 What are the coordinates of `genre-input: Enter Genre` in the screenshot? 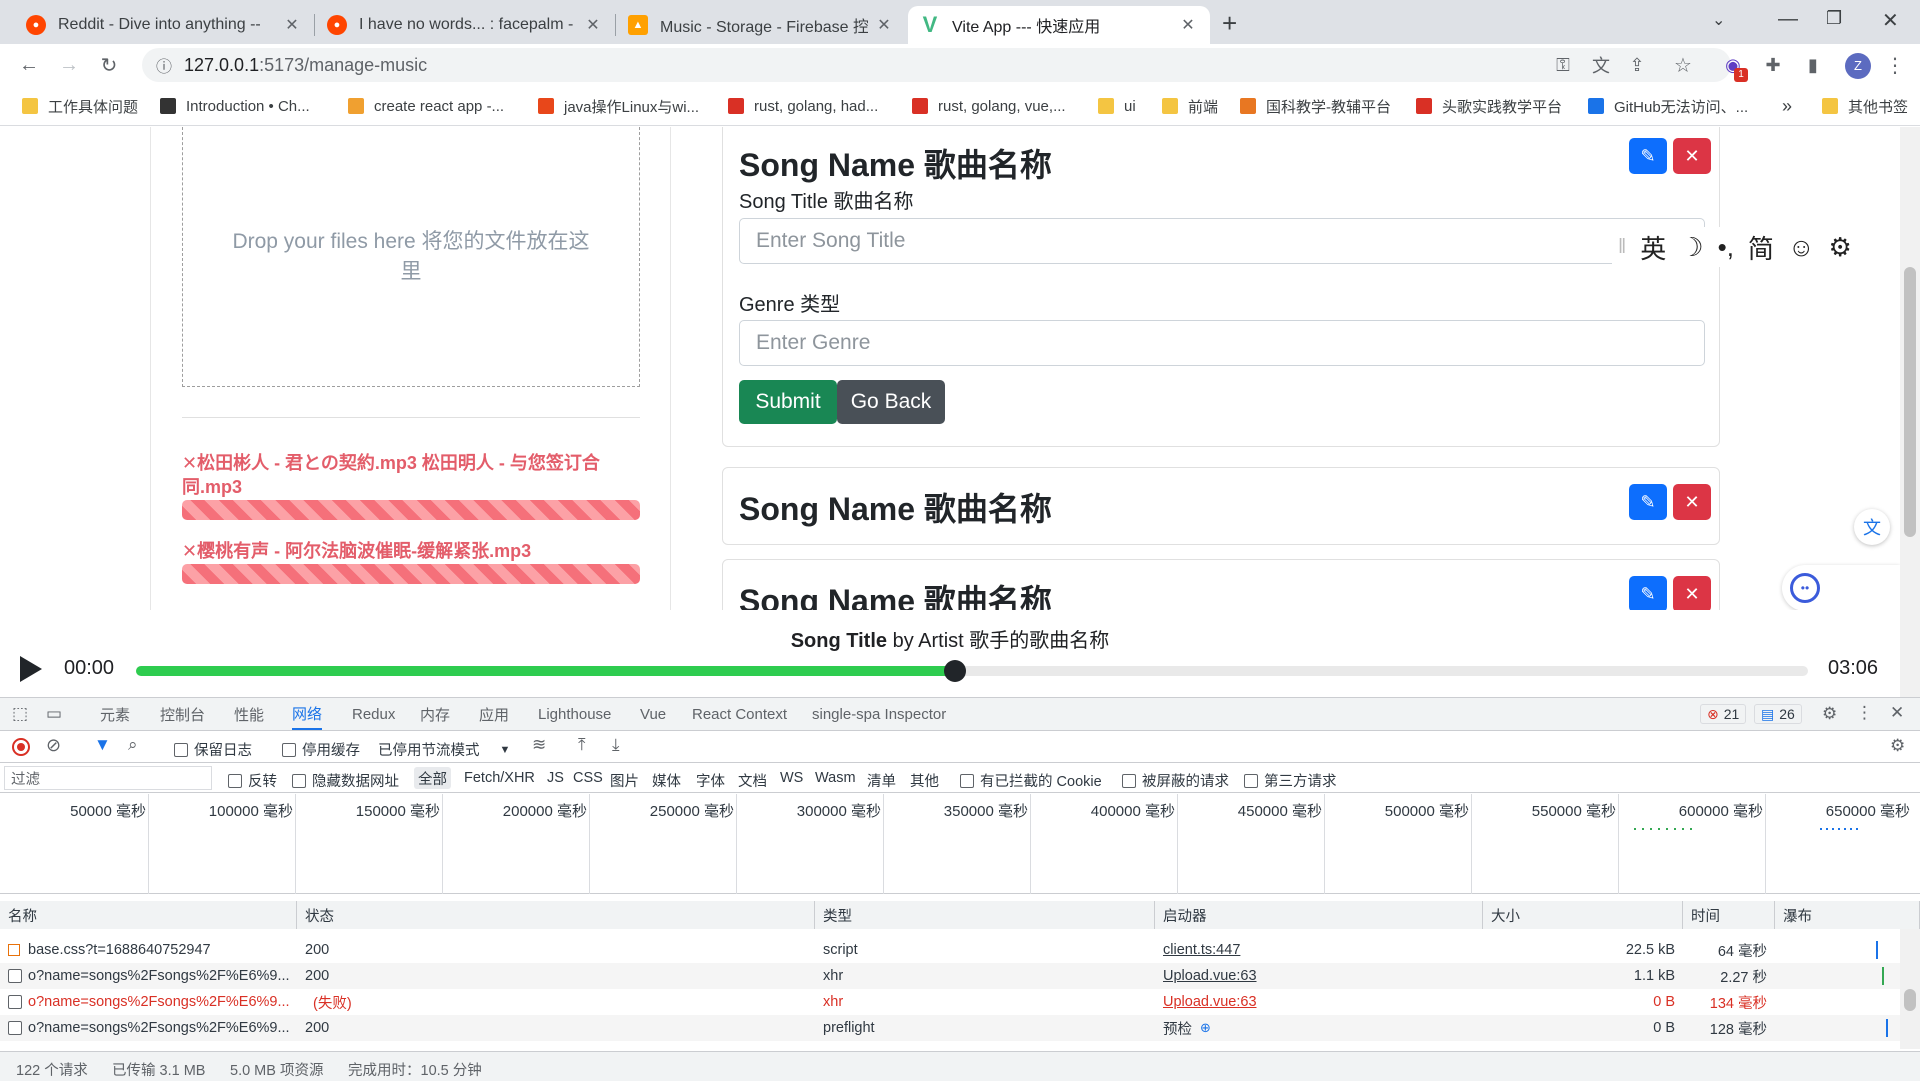 It's located at (1222, 343).